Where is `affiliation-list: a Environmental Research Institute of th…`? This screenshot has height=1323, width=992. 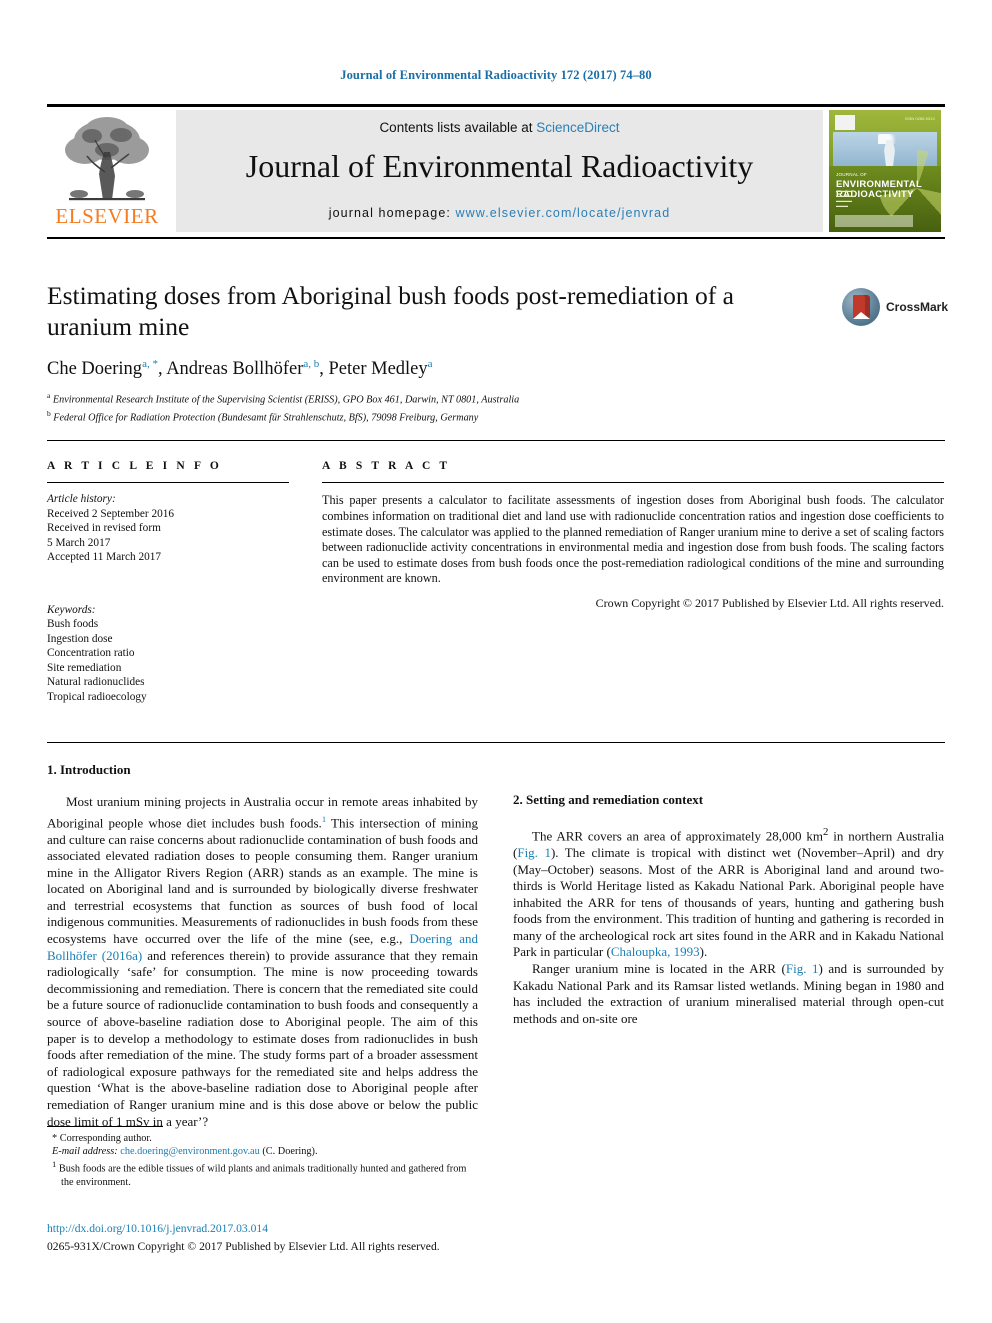 affiliation-list: a Environmental Research Institute of th… is located at coordinates (432, 407).